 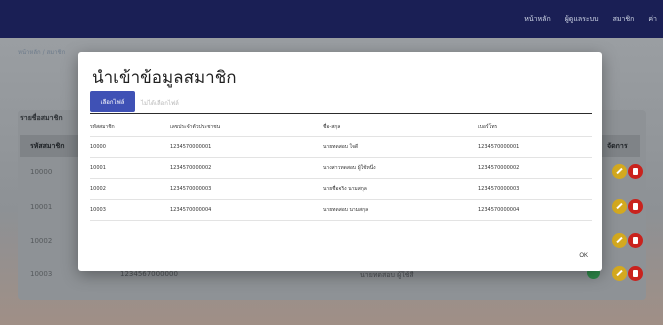 I want to click on ok-button: OK, so click(x=583, y=256).